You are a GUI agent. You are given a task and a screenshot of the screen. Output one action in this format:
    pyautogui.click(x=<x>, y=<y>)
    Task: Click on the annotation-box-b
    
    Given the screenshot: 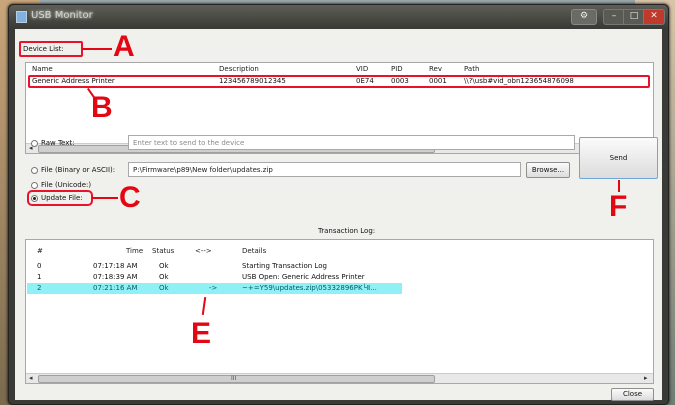 What is the action you would take?
    pyautogui.click(x=339, y=81)
    